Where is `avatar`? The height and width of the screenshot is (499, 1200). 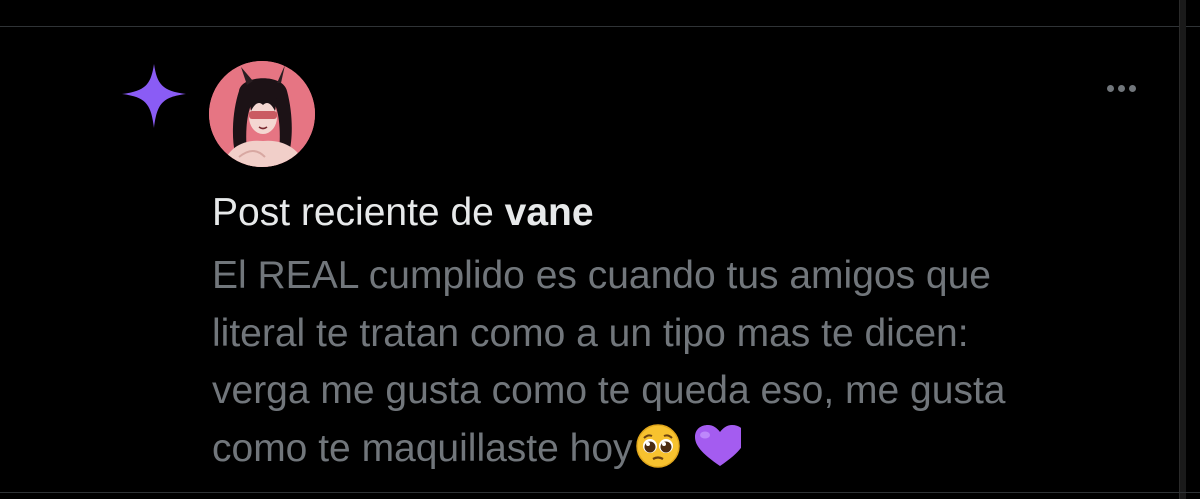
avatar is located at coordinates (262, 114).